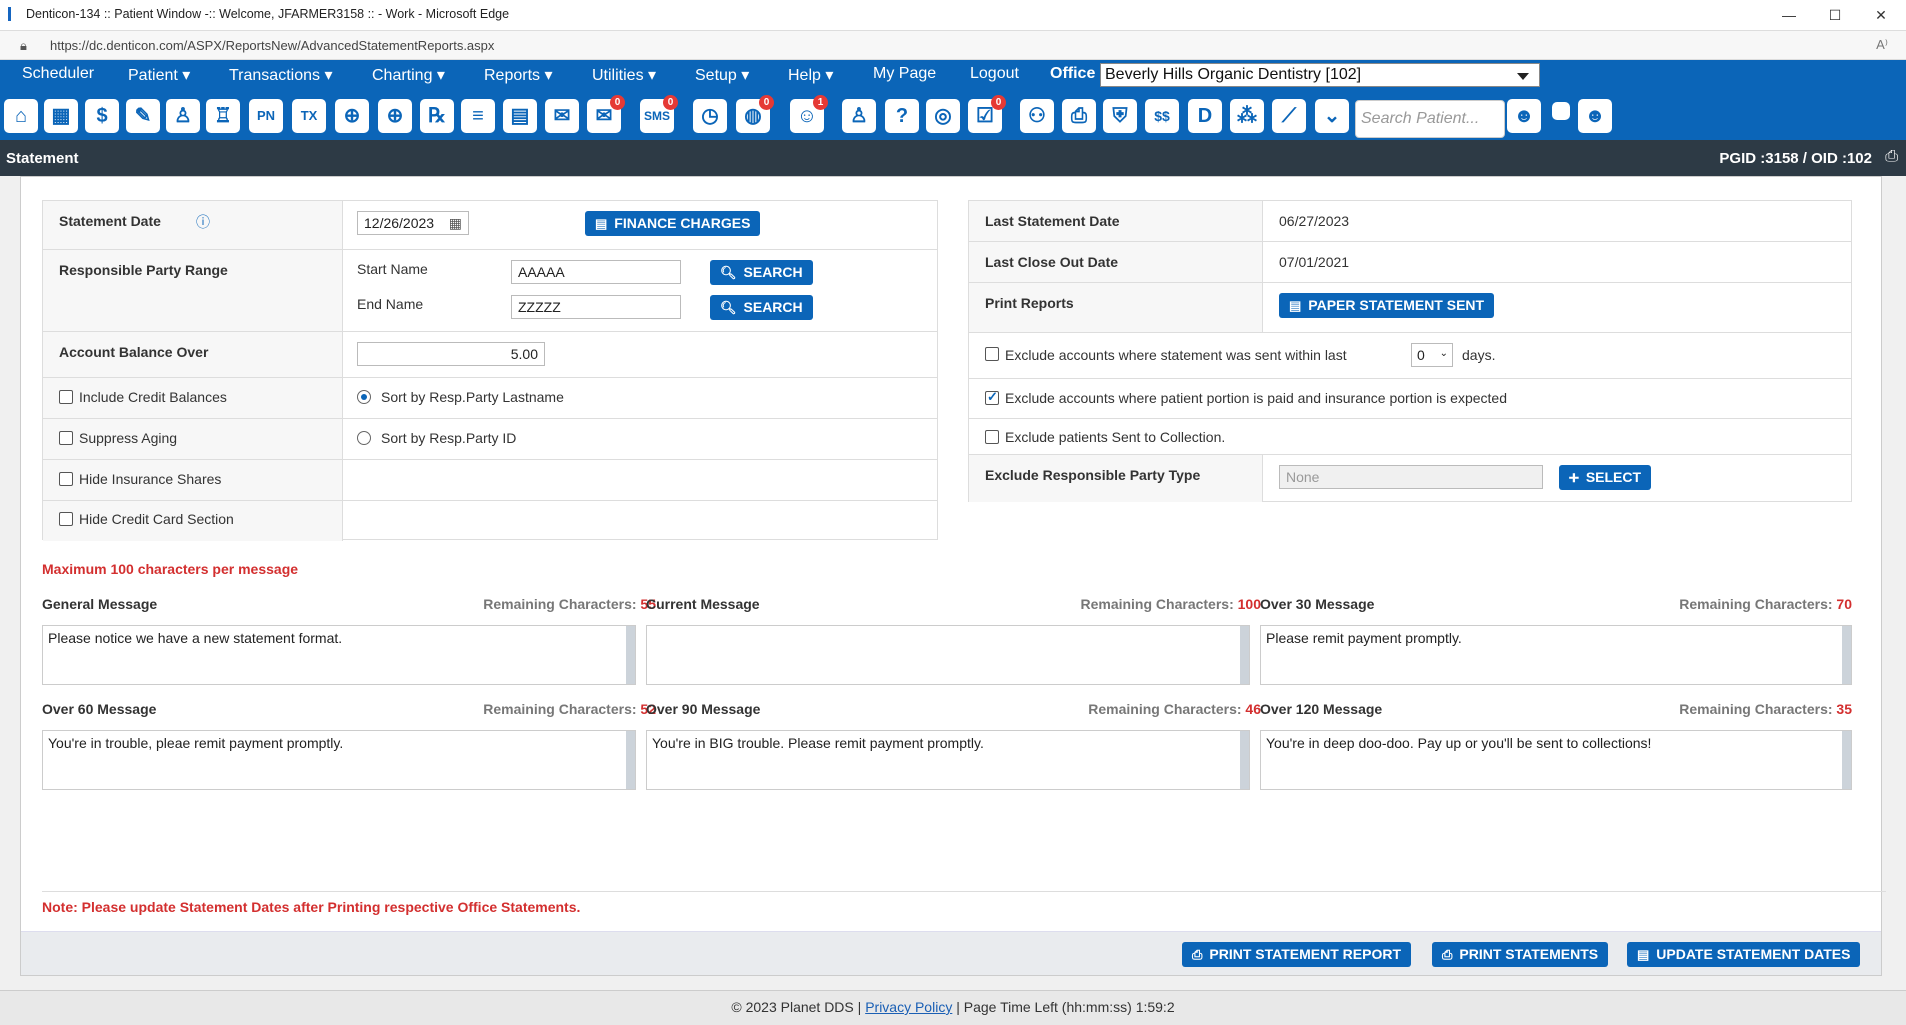 Image resolution: width=1906 pixels, height=1025 pixels. Describe the element at coordinates (722, 75) in the screenshot. I see `menu-setup: Setup ▾` at that location.